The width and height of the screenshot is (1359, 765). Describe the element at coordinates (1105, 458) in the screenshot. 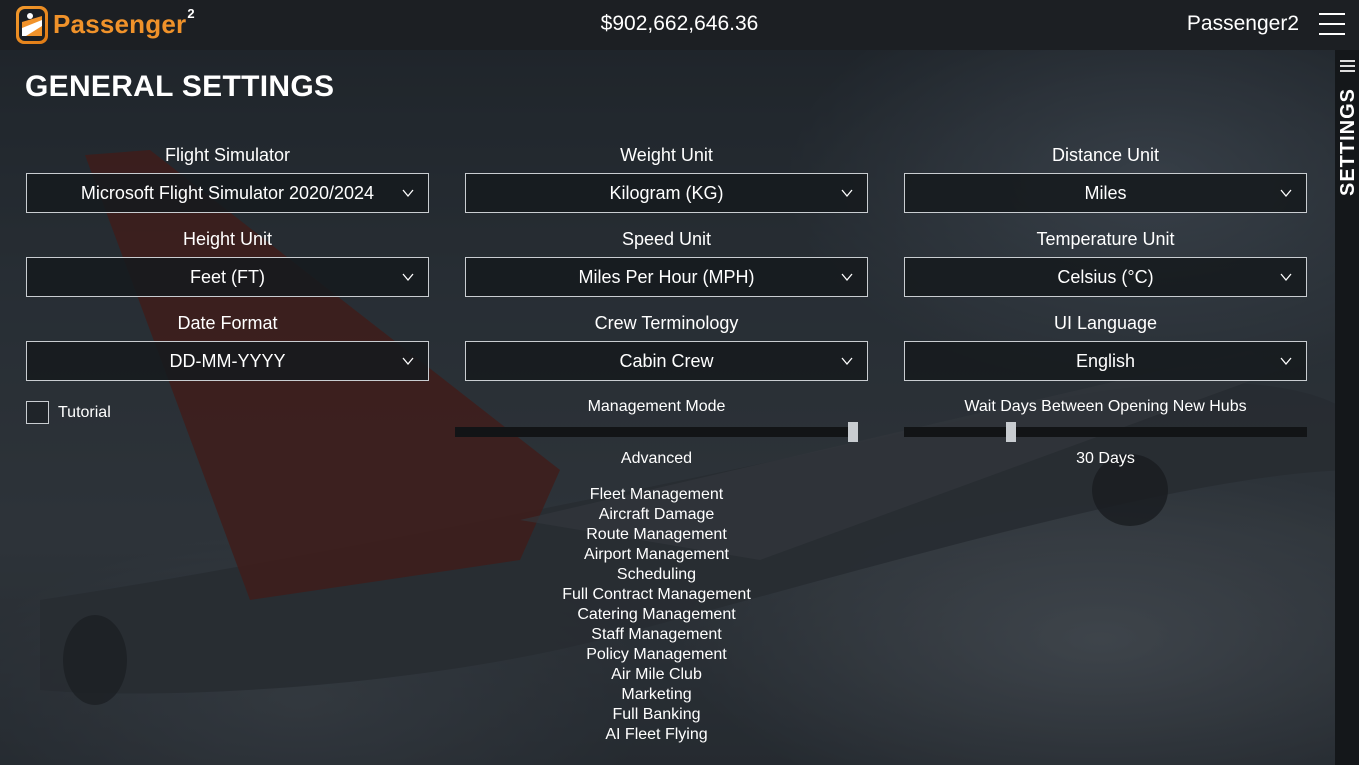

I see `wait-days-value: 30 Days` at that location.